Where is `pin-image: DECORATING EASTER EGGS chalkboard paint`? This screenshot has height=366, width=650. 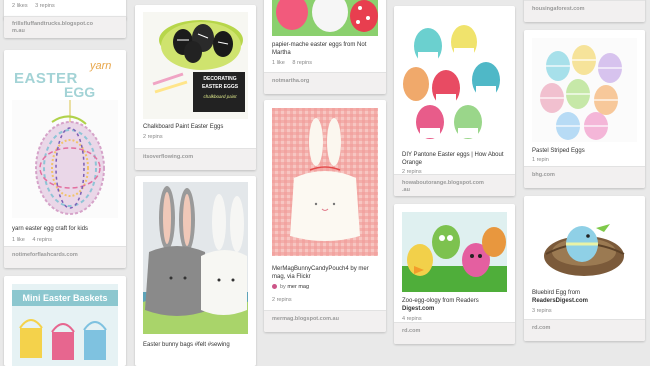
pin-image: DECORATING EASTER EGGS chalkboard paint is located at coordinates (195, 65).